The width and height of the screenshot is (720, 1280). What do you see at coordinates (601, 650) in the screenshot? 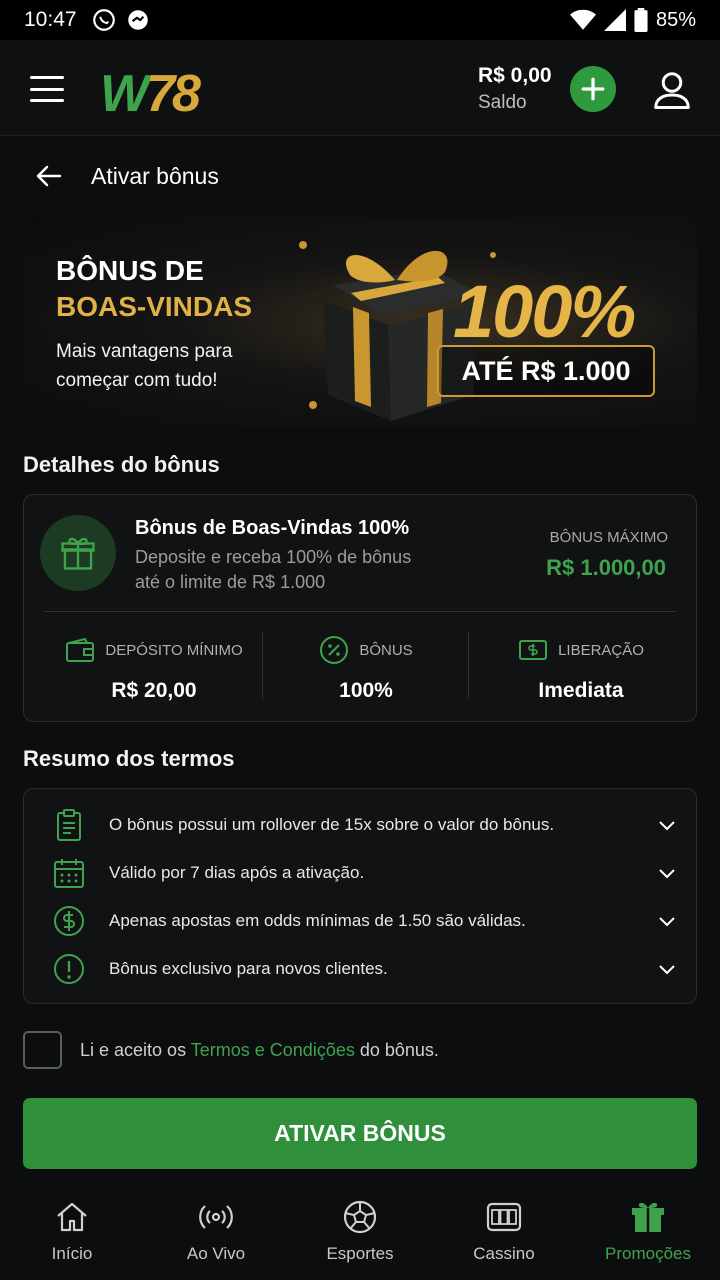
I see `stat-label: LIBERAÇÃO` at bounding box center [601, 650].